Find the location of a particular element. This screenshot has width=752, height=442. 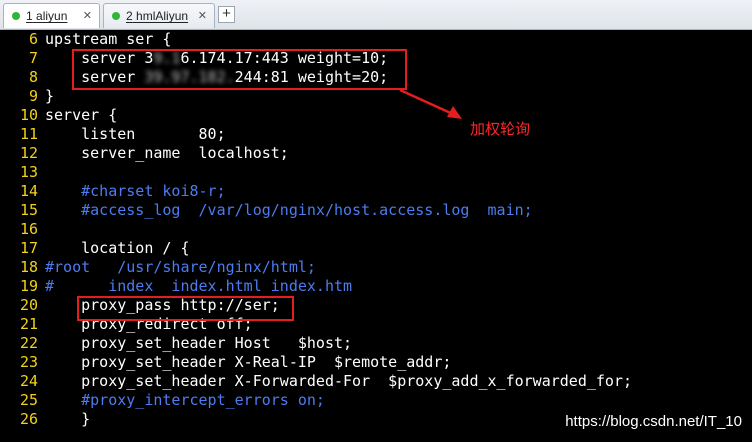

line-number: 24 is located at coordinates (28, 381).